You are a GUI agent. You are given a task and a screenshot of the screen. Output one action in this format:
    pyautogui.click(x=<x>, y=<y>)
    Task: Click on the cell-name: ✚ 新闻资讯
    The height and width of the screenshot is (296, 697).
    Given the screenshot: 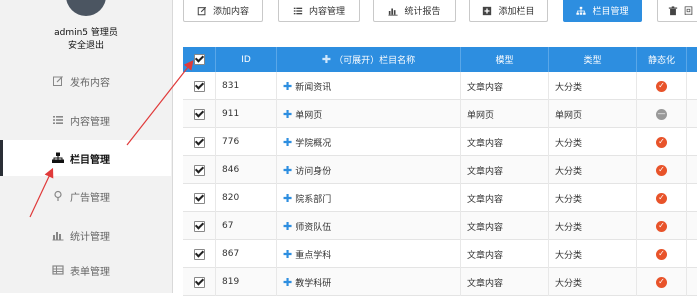 What is the action you would take?
    pyautogui.click(x=369, y=86)
    